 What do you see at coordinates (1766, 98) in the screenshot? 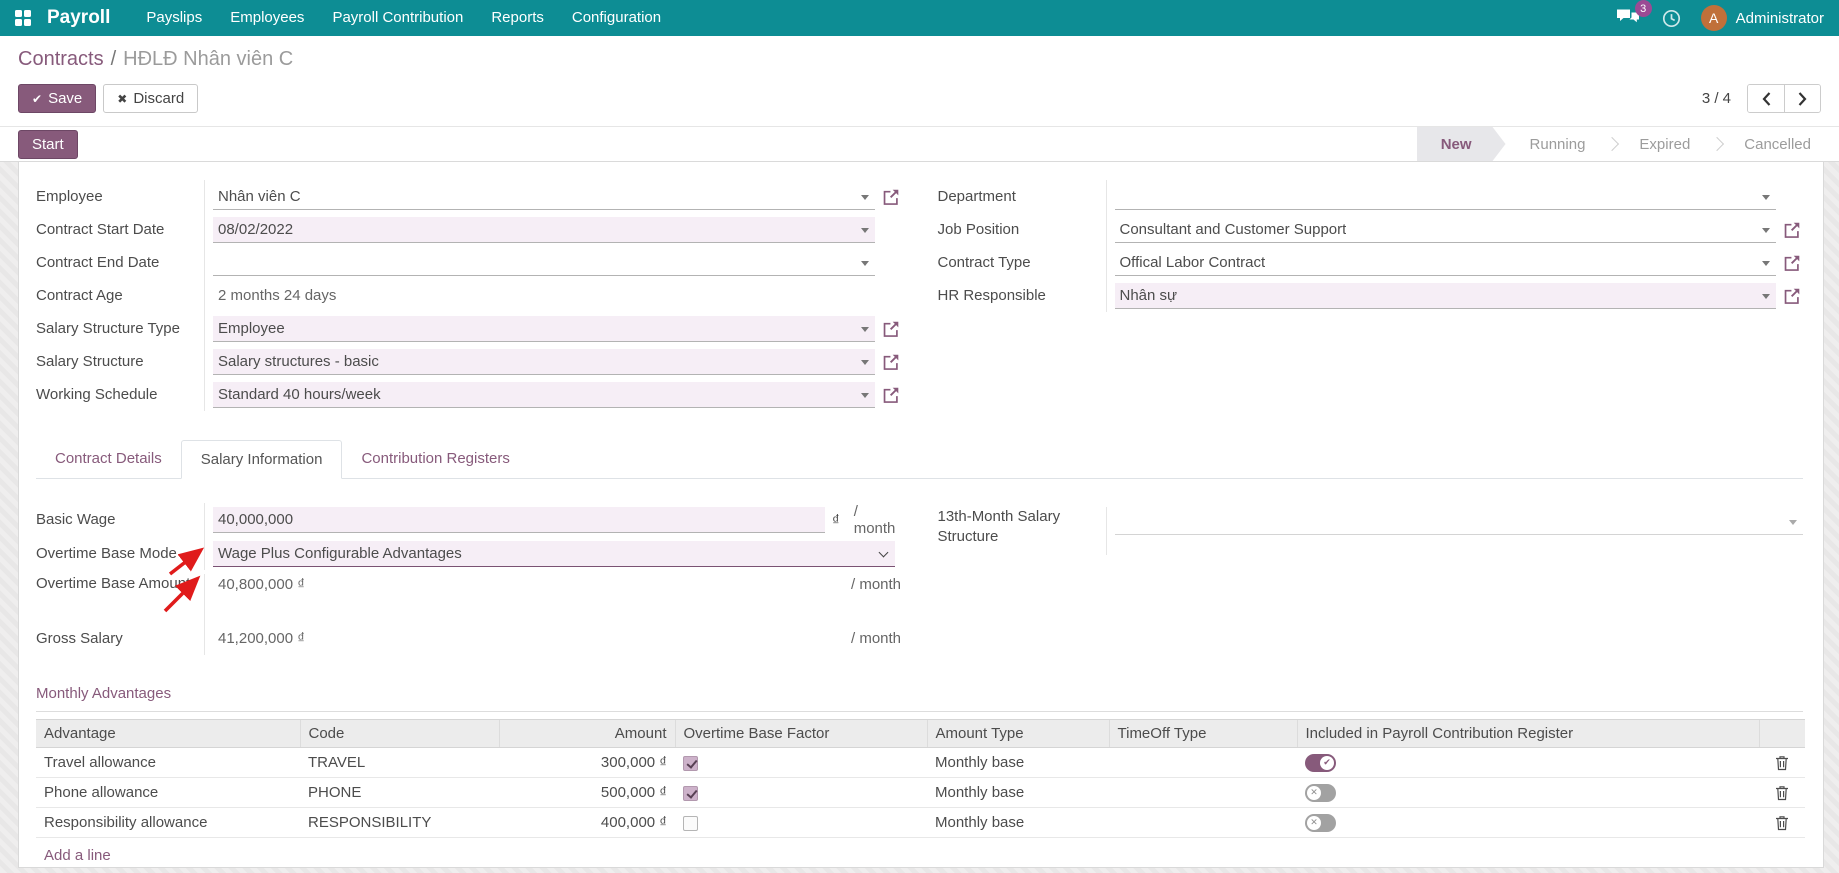
I see `pager-previous-button` at bounding box center [1766, 98].